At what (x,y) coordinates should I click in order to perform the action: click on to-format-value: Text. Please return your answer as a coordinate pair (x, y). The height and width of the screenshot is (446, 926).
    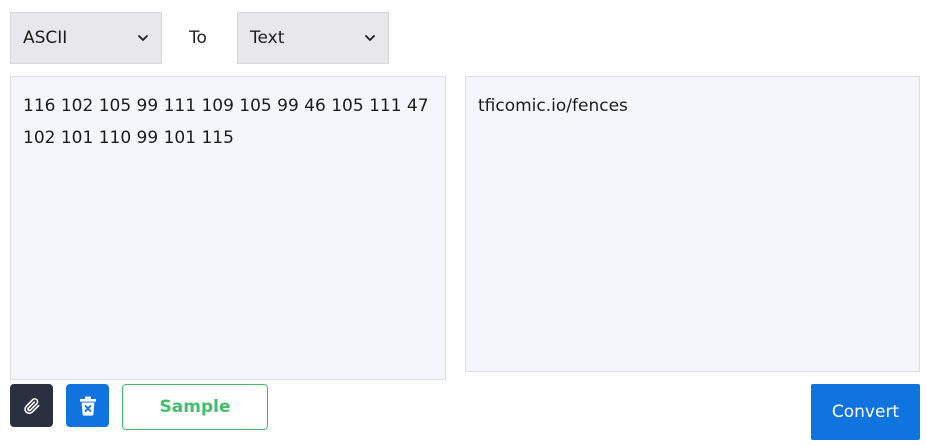
    Looking at the image, I should click on (267, 38).